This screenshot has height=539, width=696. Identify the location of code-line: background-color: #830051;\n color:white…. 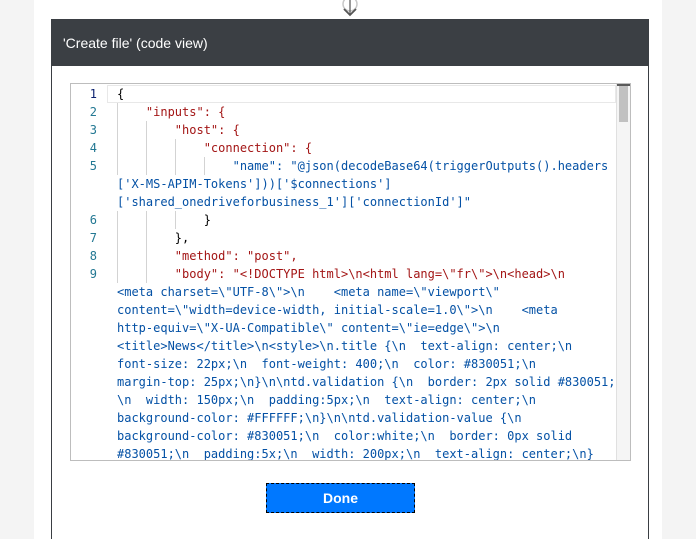
(343, 436).